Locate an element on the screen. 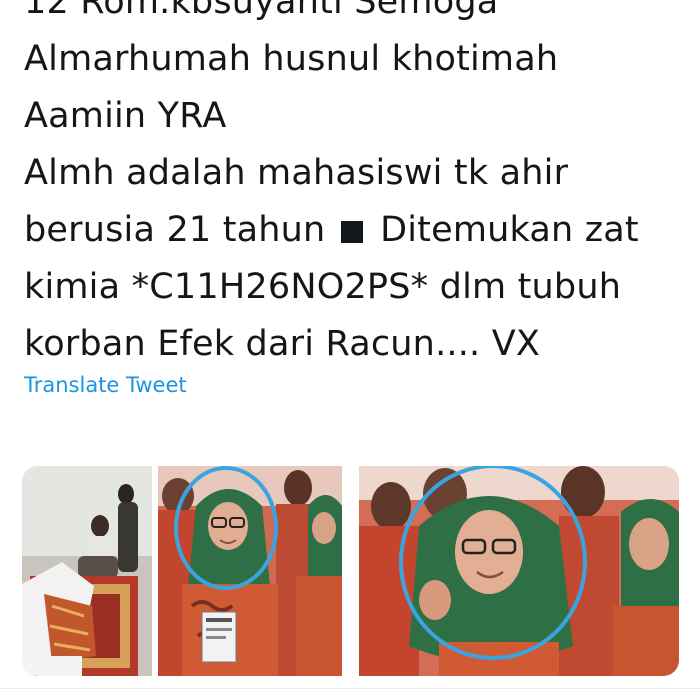  tweet-line-part: berusia 21 tahun is located at coordinates (175, 230).